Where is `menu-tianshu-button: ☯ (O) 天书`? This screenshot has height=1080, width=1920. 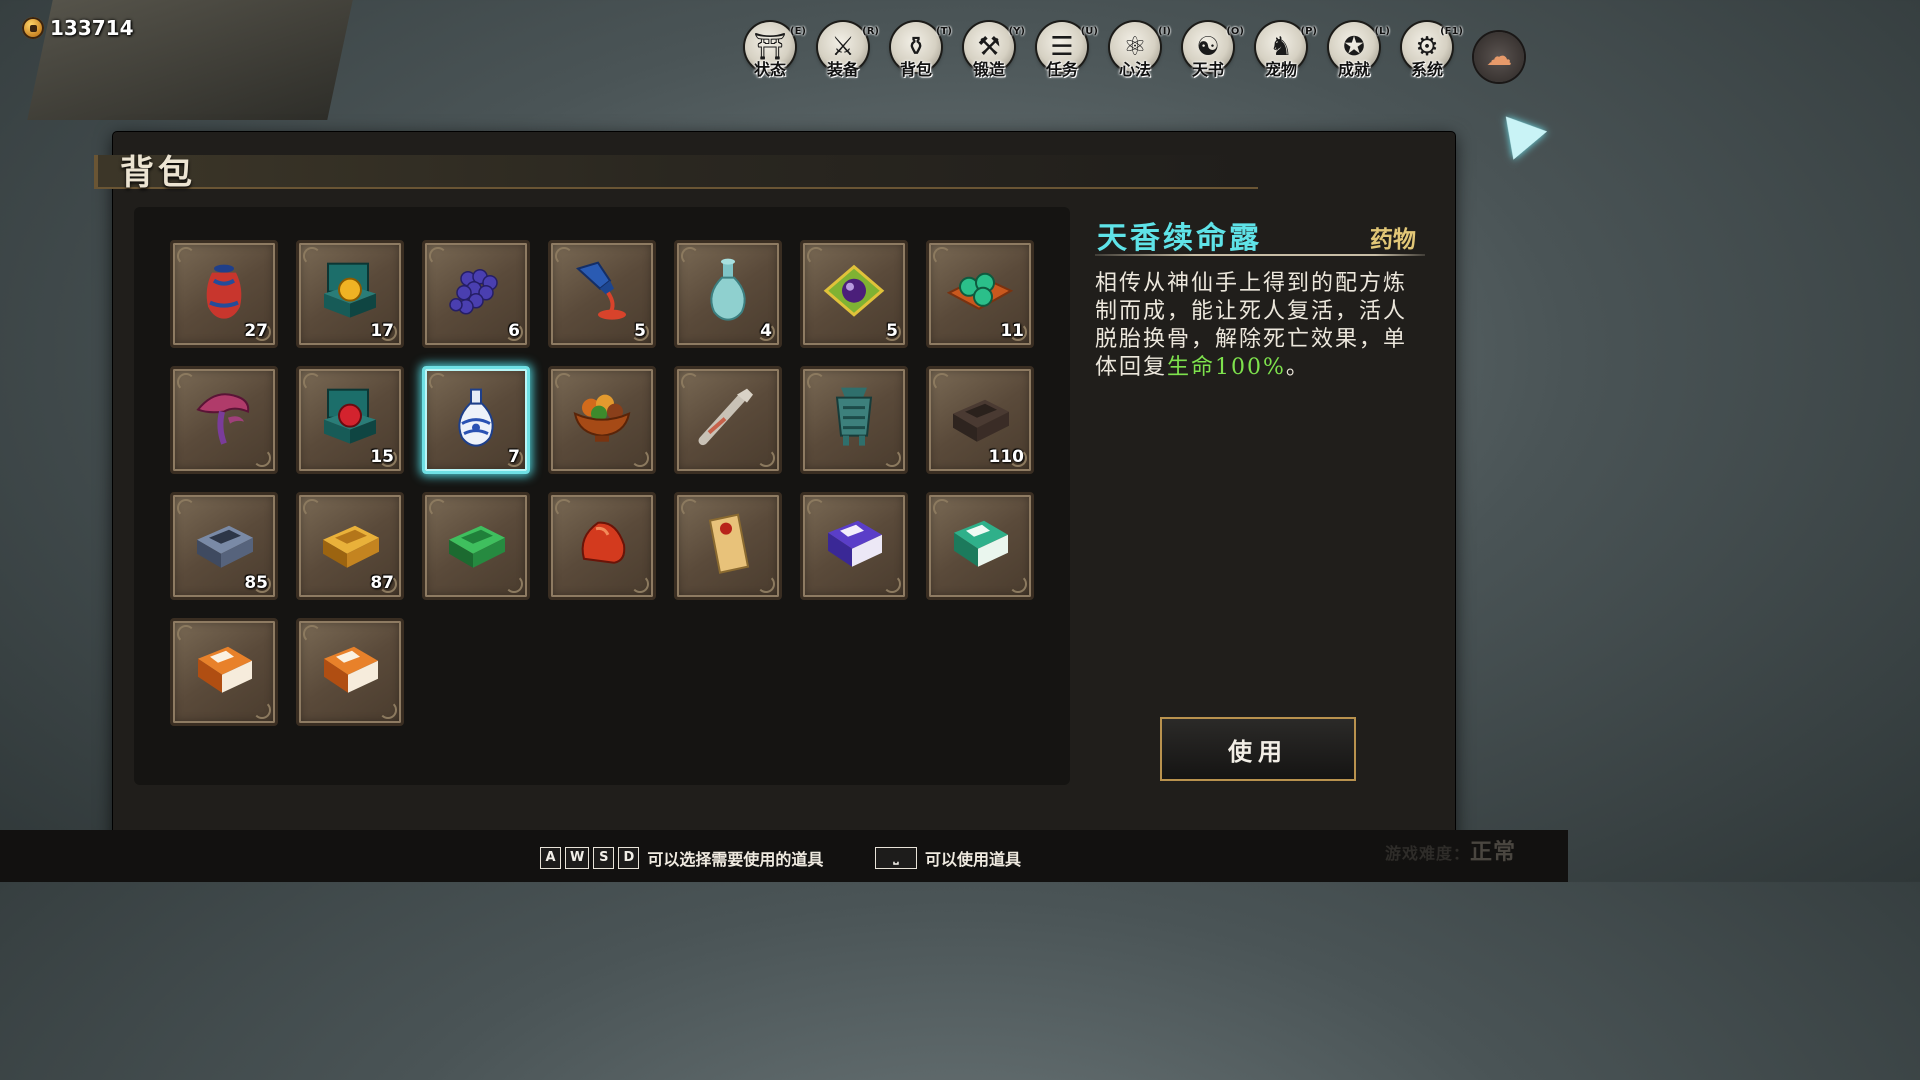 menu-tianshu-button: ☯ (O) 天书 is located at coordinates (1209, 53).